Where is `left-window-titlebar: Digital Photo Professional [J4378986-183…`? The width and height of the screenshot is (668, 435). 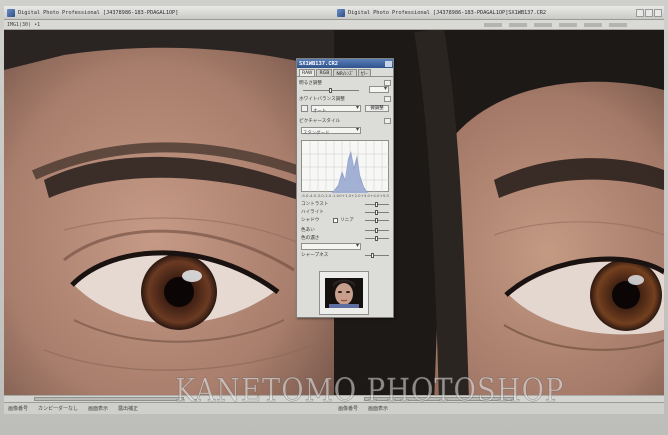
left-window-titlebar: Digital Photo Professional [J4378986-183… is located at coordinates (169, 13).